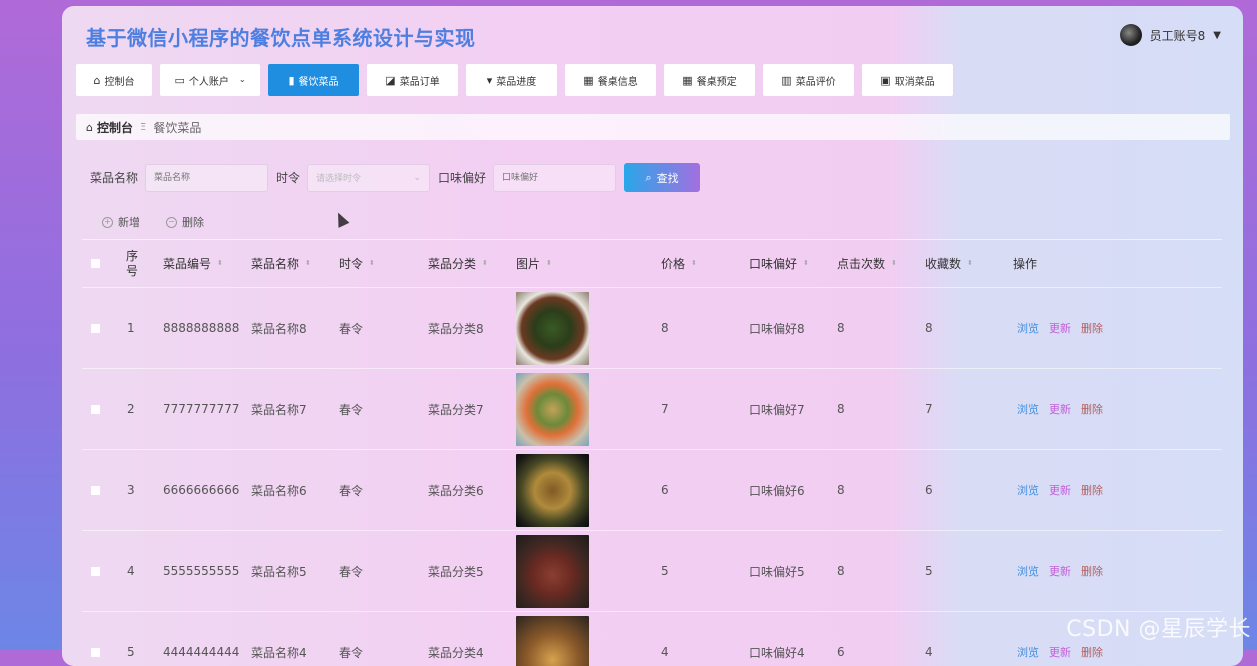  Describe the element at coordinates (528, 263) in the screenshot. I see `header-image-label: 图片` at that location.